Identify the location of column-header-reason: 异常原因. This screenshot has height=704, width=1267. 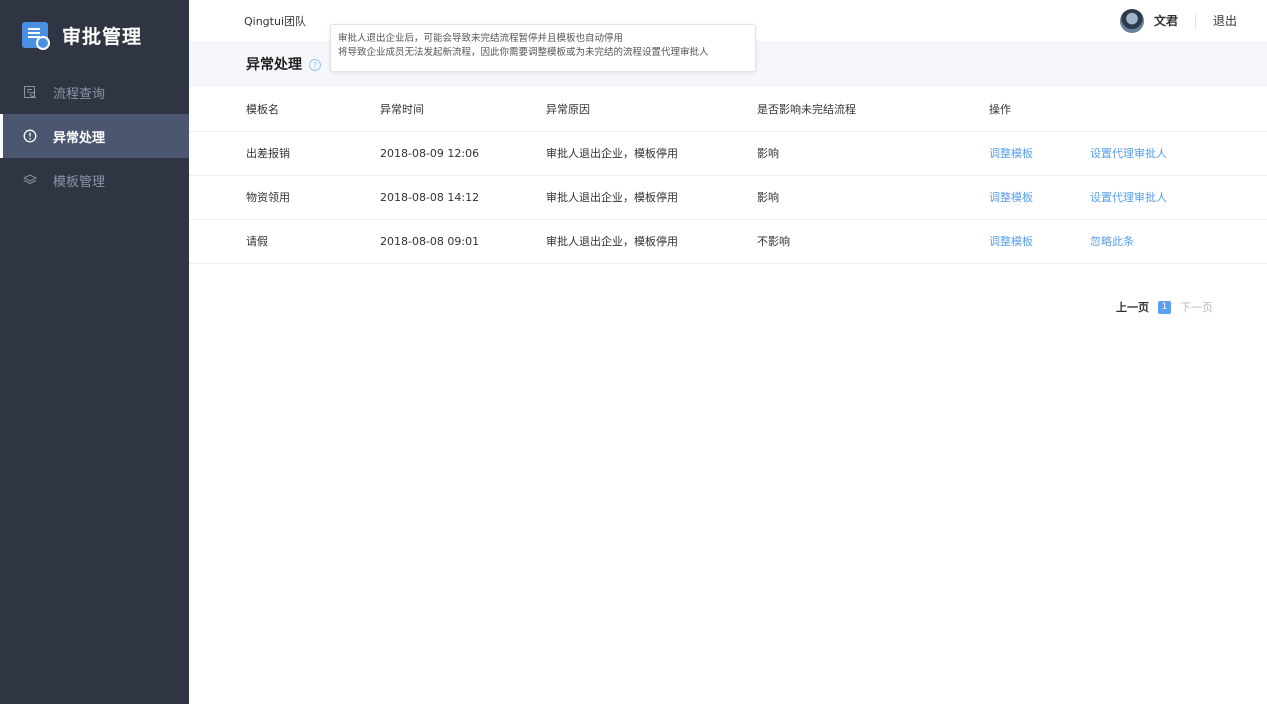
(651, 109).